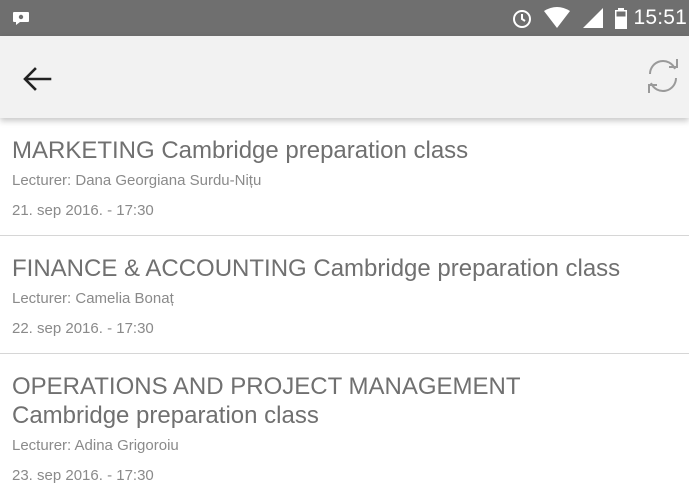 The height and width of the screenshot is (504, 689). What do you see at coordinates (83, 328) in the screenshot?
I see `event-datetime: 22. sep 2016. - 17:30` at bounding box center [83, 328].